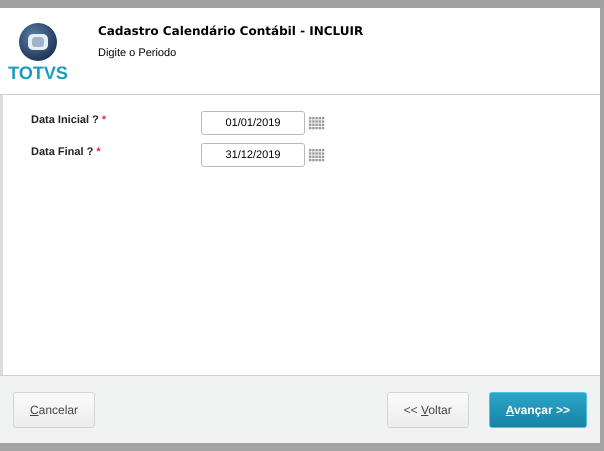 This screenshot has height=451, width=604. I want to click on dialog-subtitle: Digite o Periodo, so click(138, 53).